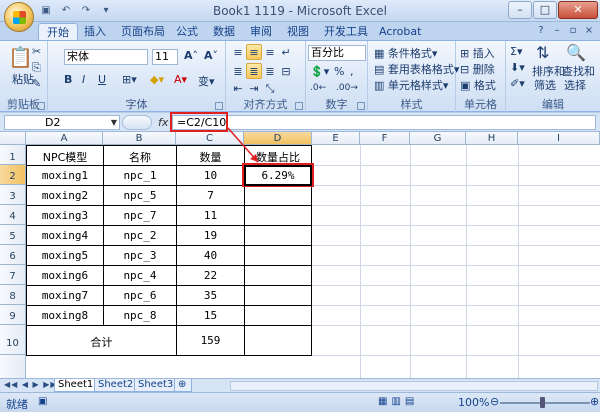  I want to click on table-cell: npc_5, so click(140, 195).